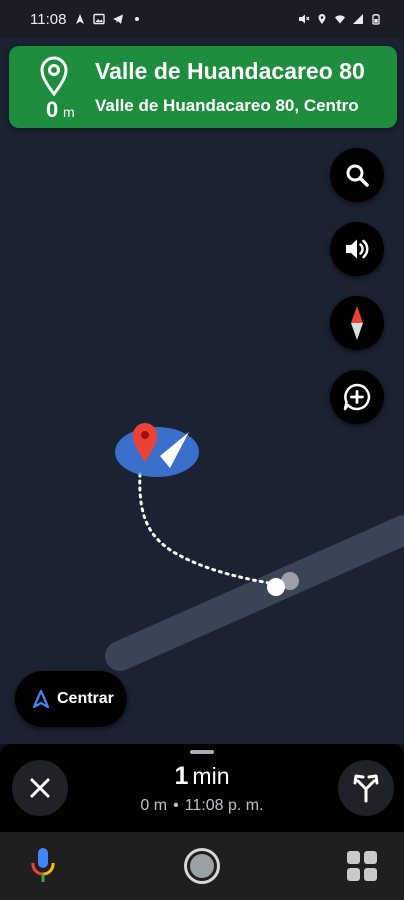  Describe the element at coordinates (99, 19) in the screenshot. I see `image-icon` at that location.